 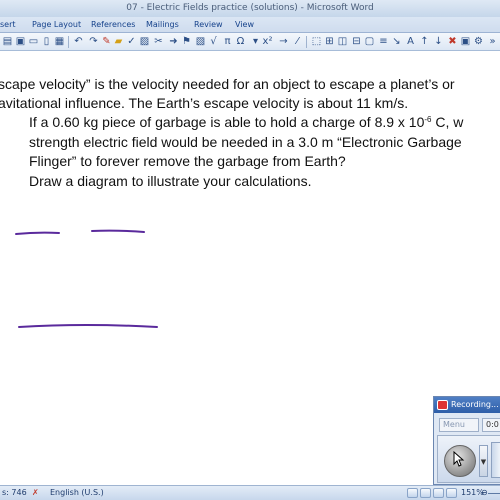 I want to click on arrow-icon: ↘, so click(x=396, y=41).